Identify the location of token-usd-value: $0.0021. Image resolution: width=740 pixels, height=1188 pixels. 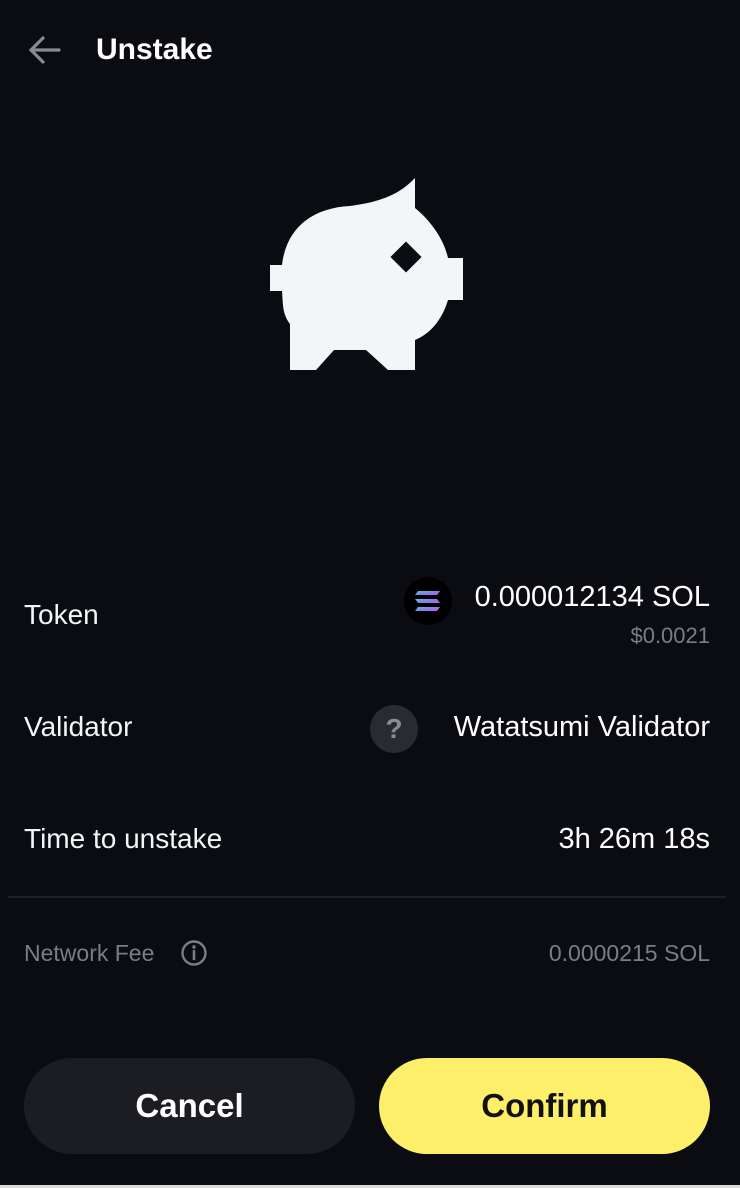
(670, 635).